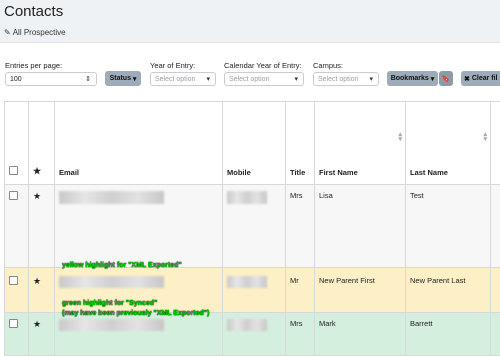  I want to click on page-title: Contacts, so click(33, 11).